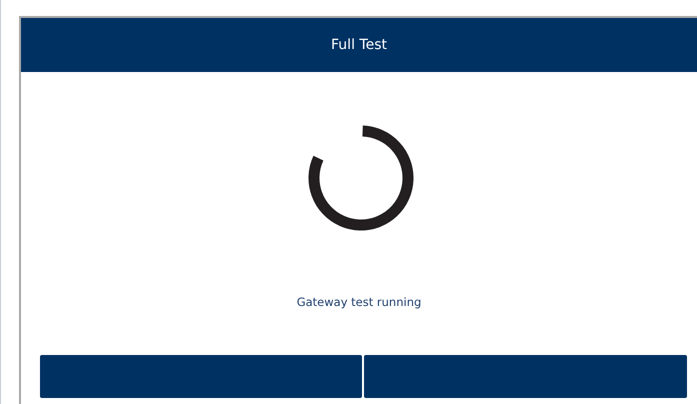 The width and height of the screenshot is (697, 404). Describe the element at coordinates (361, 178) in the screenshot. I see `loading-spinner-icon` at that location.